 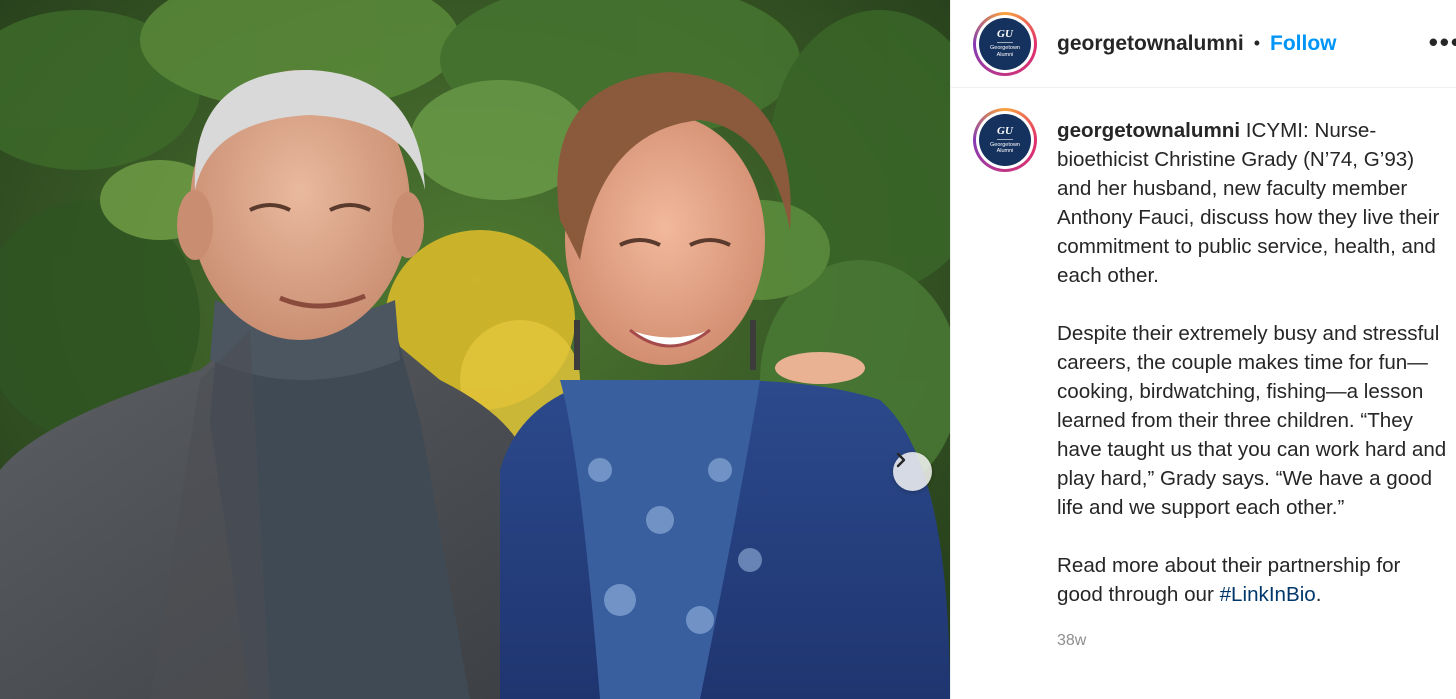 I want to click on comment-story-ring: GU Georgetown Alumni, so click(x=1005, y=140).